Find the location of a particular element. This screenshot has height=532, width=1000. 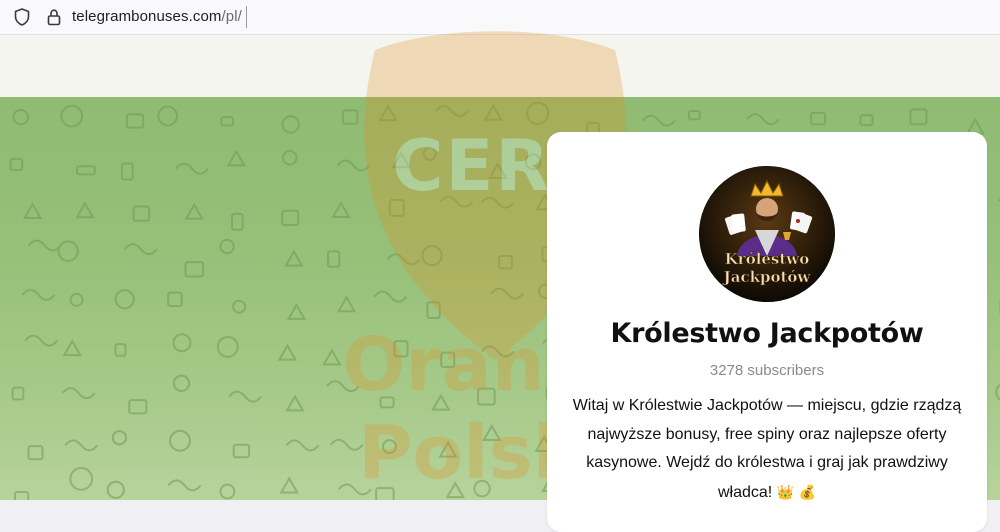

text-caret is located at coordinates (246, 17).